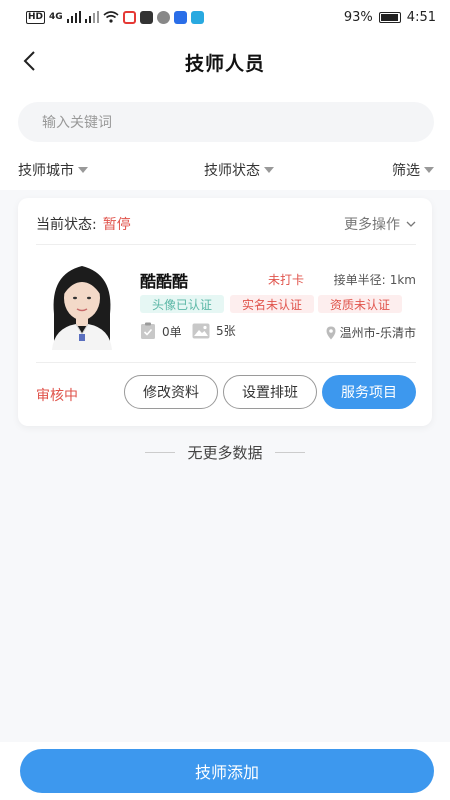 This screenshot has height=800, width=450. What do you see at coordinates (148, 330) in the screenshot?
I see `clipboard-check-icon` at bounding box center [148, 330].